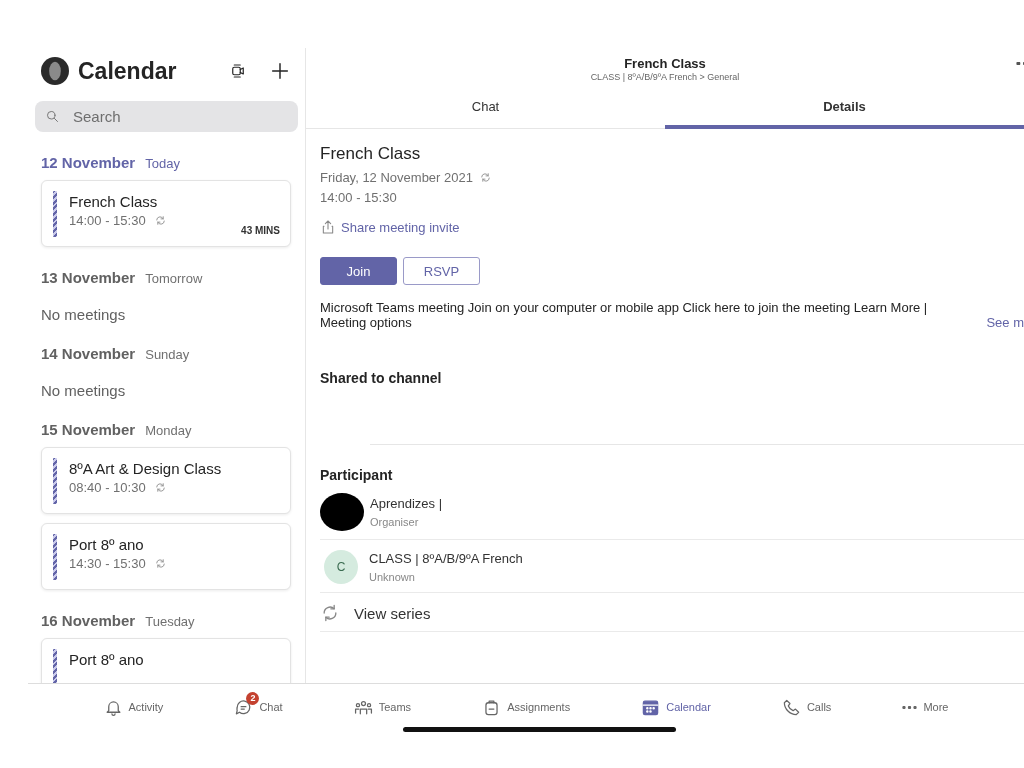 This screenshot has height=768, width=1024. What do you see at coordinates (844, 110) in the screenshot?
I see `tab: Details` at bounding box center [844, 110].